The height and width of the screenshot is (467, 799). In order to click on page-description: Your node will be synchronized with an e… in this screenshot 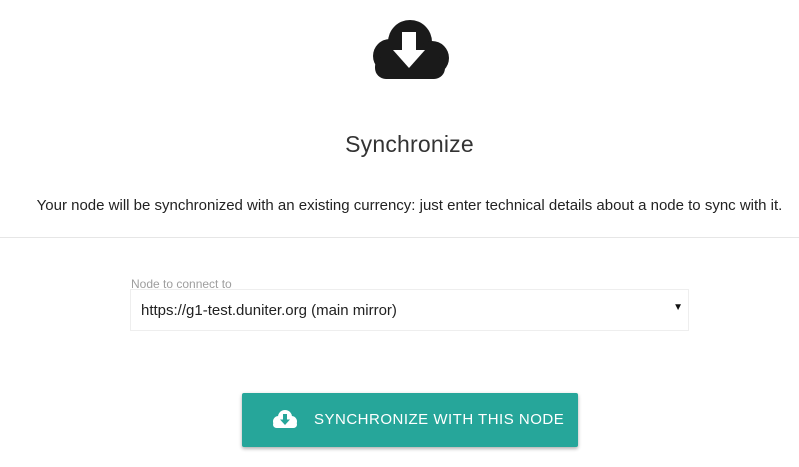, I will do `click(409, 205)`.